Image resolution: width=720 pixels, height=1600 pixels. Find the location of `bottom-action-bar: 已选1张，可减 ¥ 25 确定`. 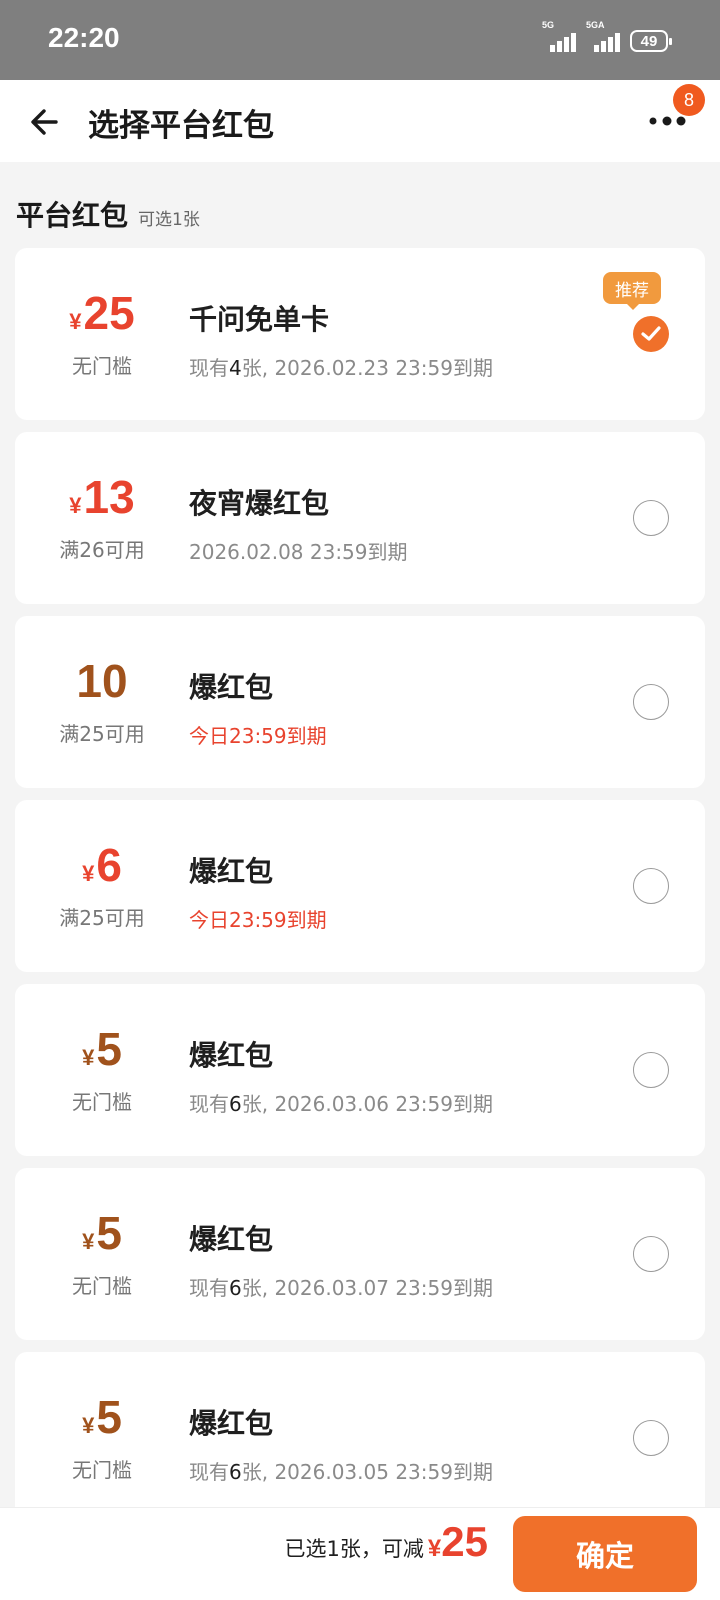

bottom-action-bar: 已选1张，可减 ¥ 25 确定 is located at coordinates (360, 1554).